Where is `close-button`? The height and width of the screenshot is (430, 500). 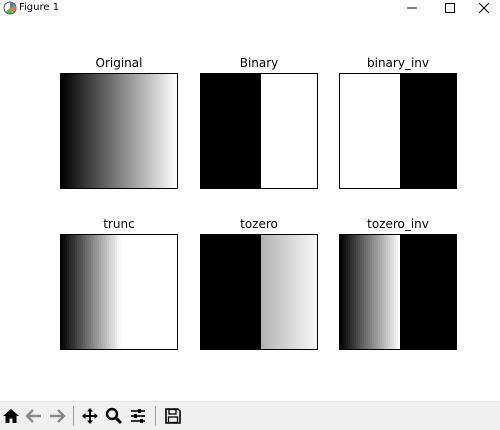 close-button is located at coordinates (484, 8).